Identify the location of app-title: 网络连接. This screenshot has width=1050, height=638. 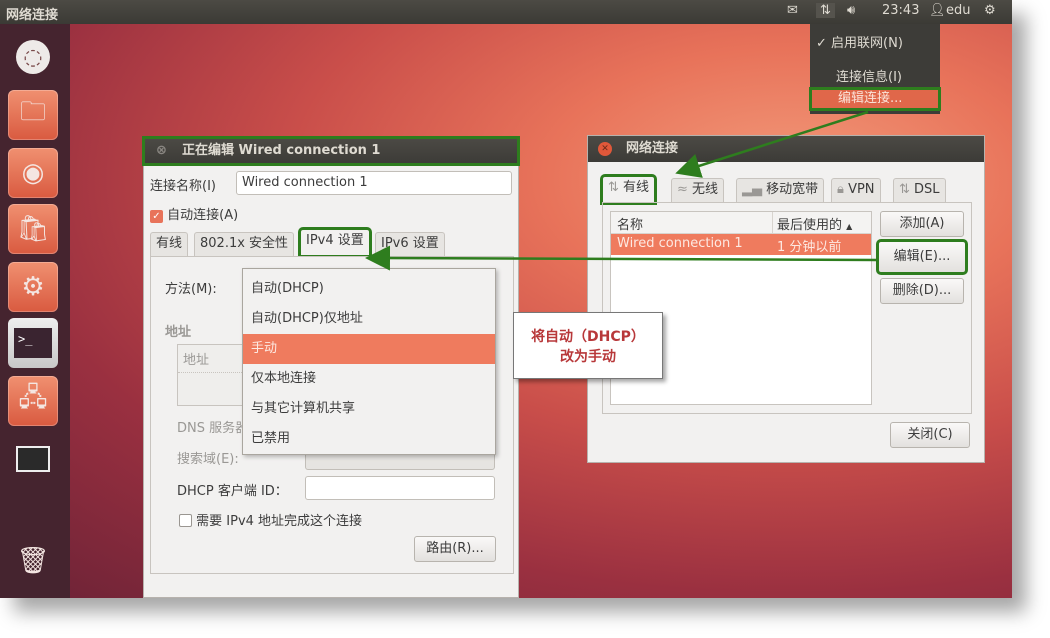
(32, 15).